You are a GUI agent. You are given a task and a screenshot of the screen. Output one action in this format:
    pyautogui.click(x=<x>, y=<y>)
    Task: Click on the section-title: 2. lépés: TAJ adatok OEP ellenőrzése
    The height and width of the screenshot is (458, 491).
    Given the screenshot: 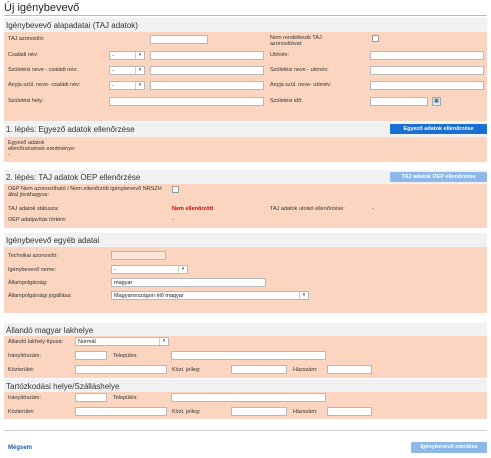 What is the action you would take?
    pyautogui.click(x=73, y=177)
    